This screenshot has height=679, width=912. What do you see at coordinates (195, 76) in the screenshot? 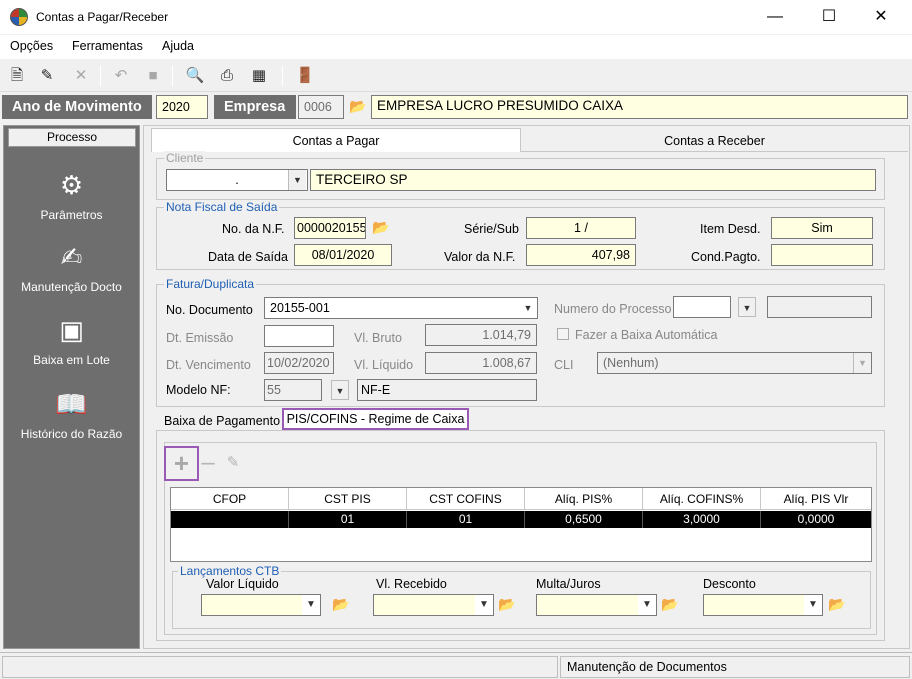
I see `print-preview-icon: 🔍` at bounding box center [195, 76].